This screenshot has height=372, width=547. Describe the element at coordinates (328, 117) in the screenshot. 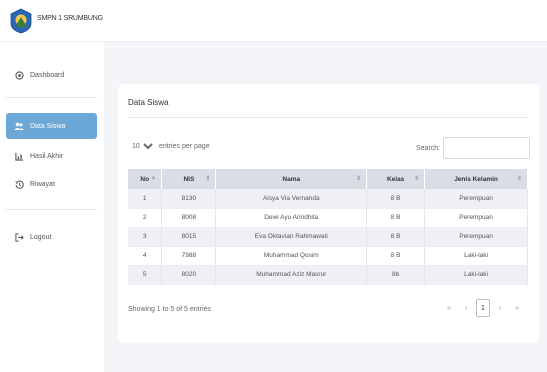

I see `card-divider` at that location.